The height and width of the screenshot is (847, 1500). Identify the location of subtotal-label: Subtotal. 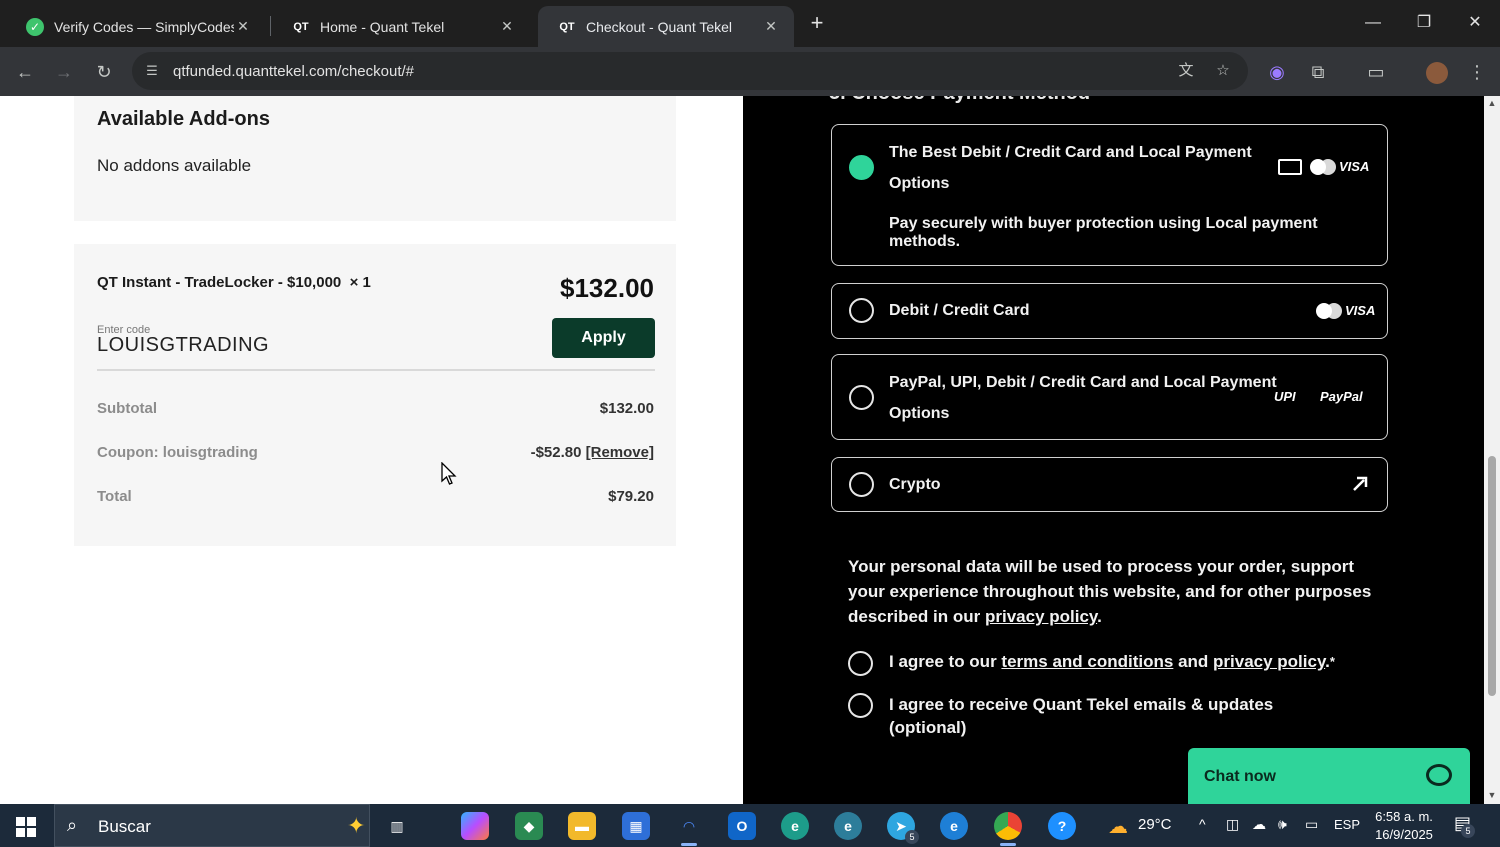
(127, 408).